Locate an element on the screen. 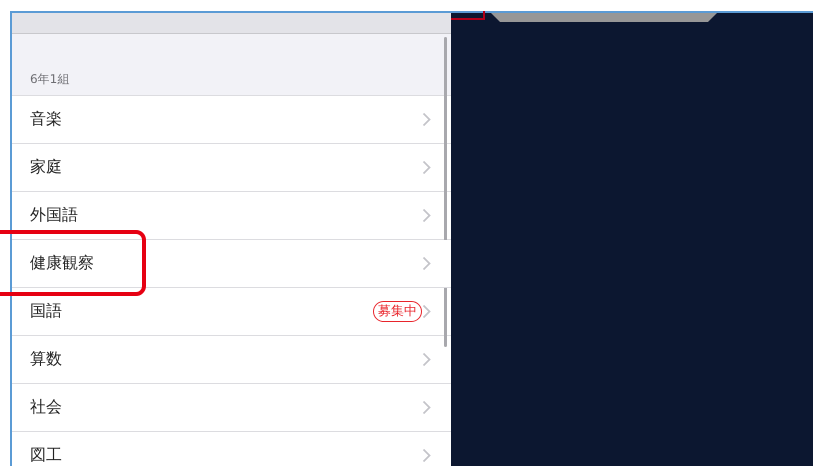 The width and height of the screenshot is (813, 466). status-badge: 募集中 is located at coordinates (397, 311).